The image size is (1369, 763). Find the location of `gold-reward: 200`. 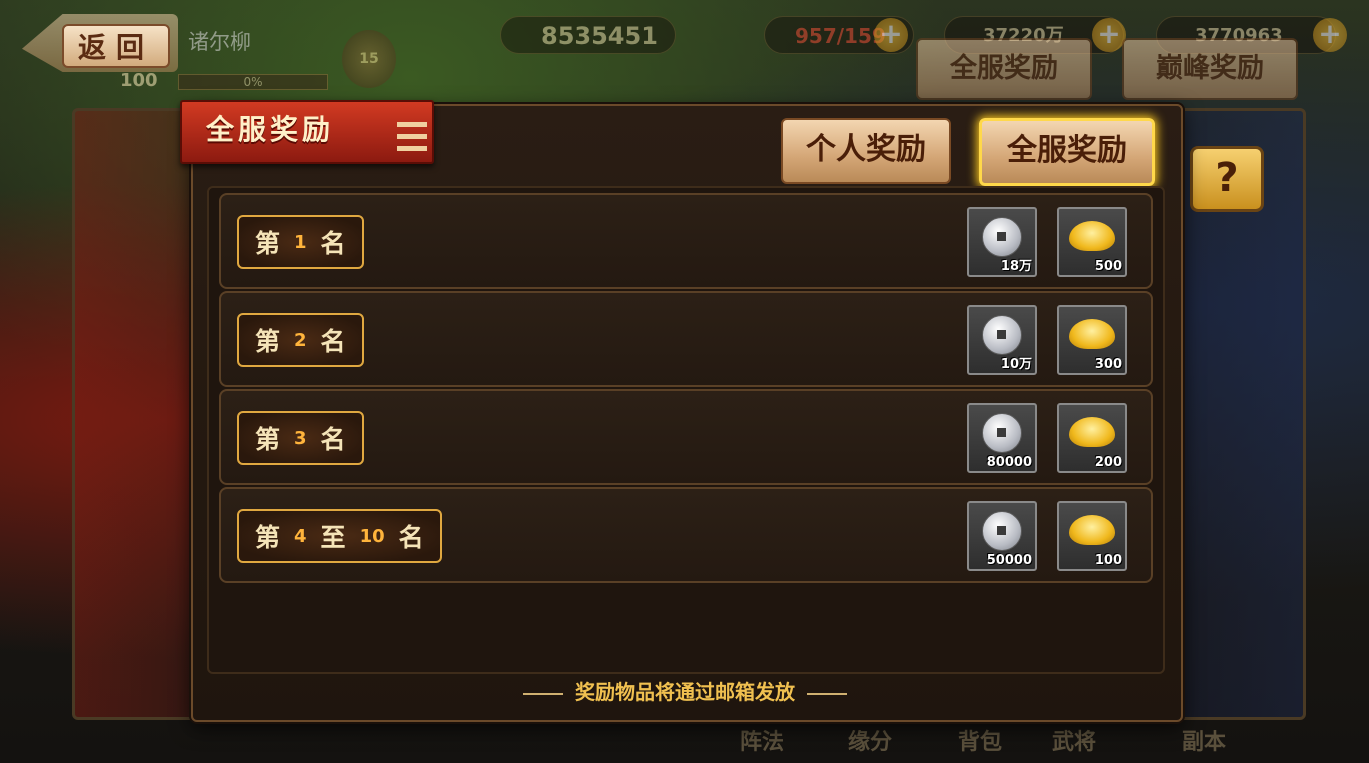

gold-reward: 200 is located at coordinates (1092, 438).